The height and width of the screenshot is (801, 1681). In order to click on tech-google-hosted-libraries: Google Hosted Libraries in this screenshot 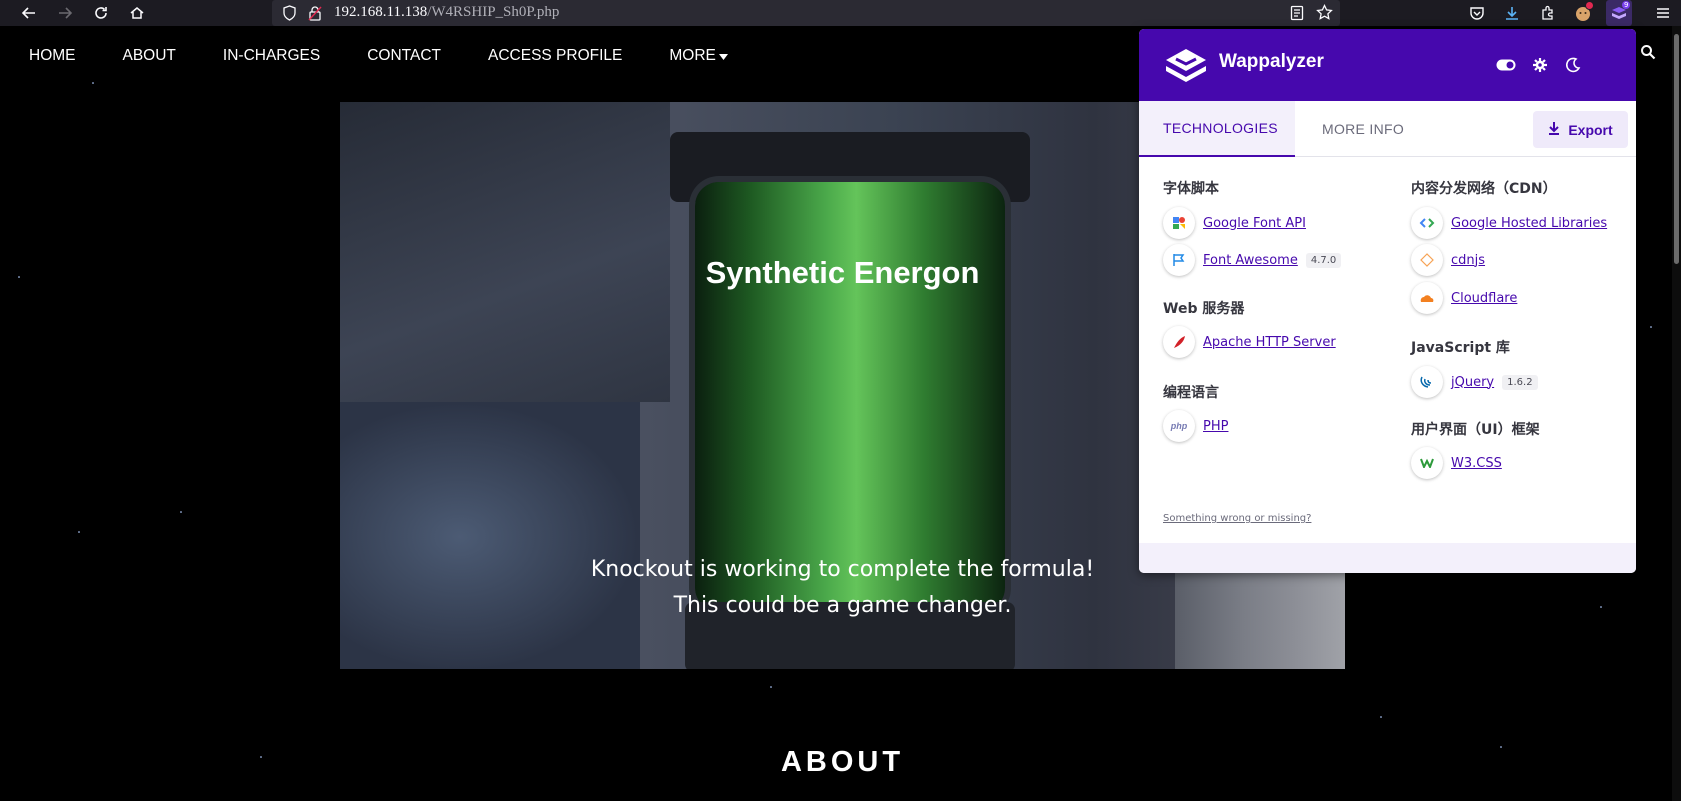, I will do `click(1509, 223)`.